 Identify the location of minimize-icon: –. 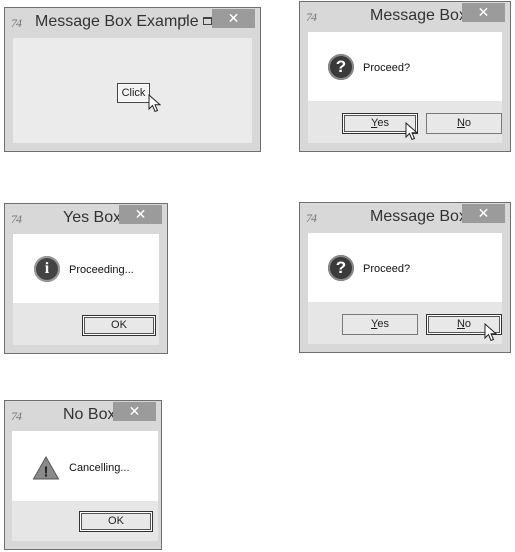
(183, 18).